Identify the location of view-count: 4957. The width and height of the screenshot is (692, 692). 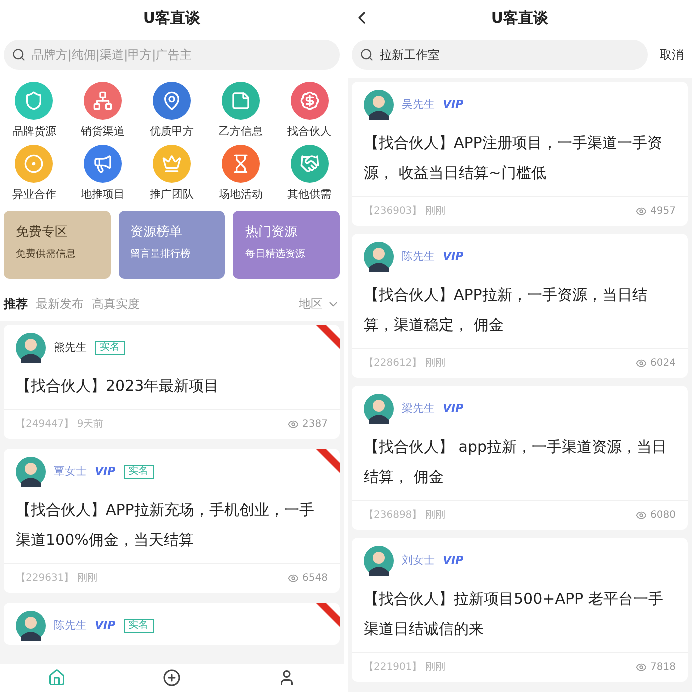
(663, 212).